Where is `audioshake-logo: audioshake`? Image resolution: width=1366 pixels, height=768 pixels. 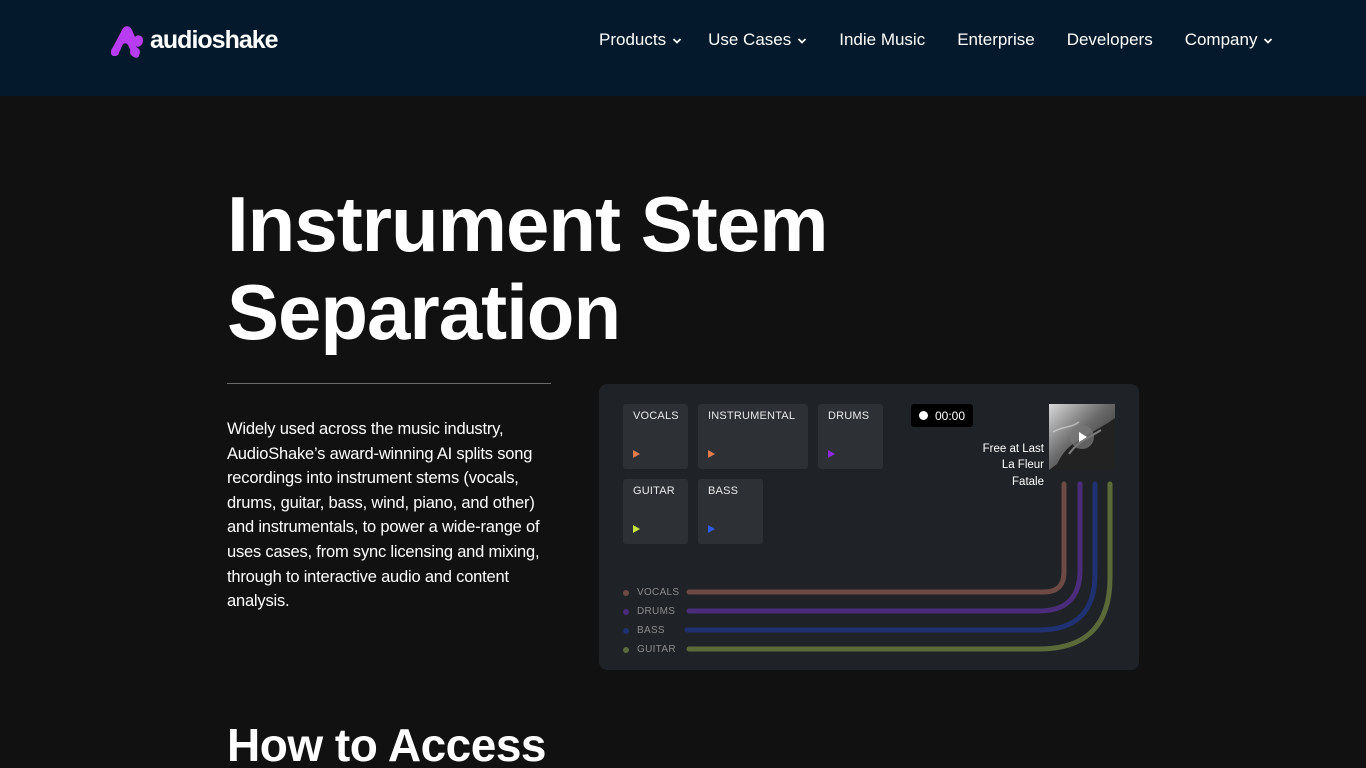
audioshake-logo: audioshake is located at coordinates (193, 41).